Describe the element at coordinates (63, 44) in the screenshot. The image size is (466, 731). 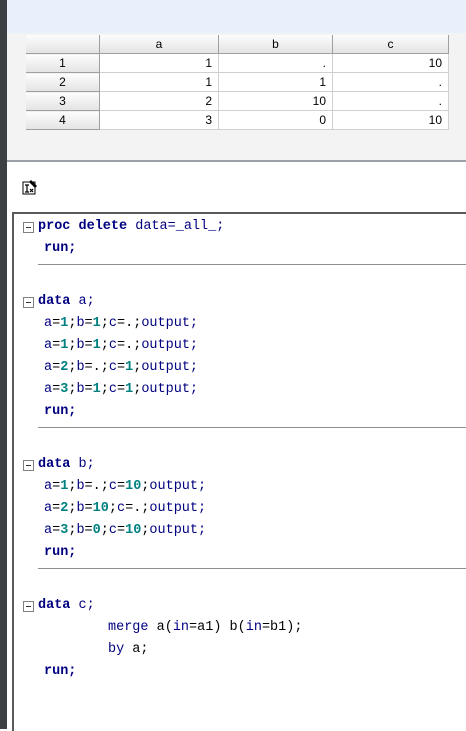
I see `corner-cell` at that location.